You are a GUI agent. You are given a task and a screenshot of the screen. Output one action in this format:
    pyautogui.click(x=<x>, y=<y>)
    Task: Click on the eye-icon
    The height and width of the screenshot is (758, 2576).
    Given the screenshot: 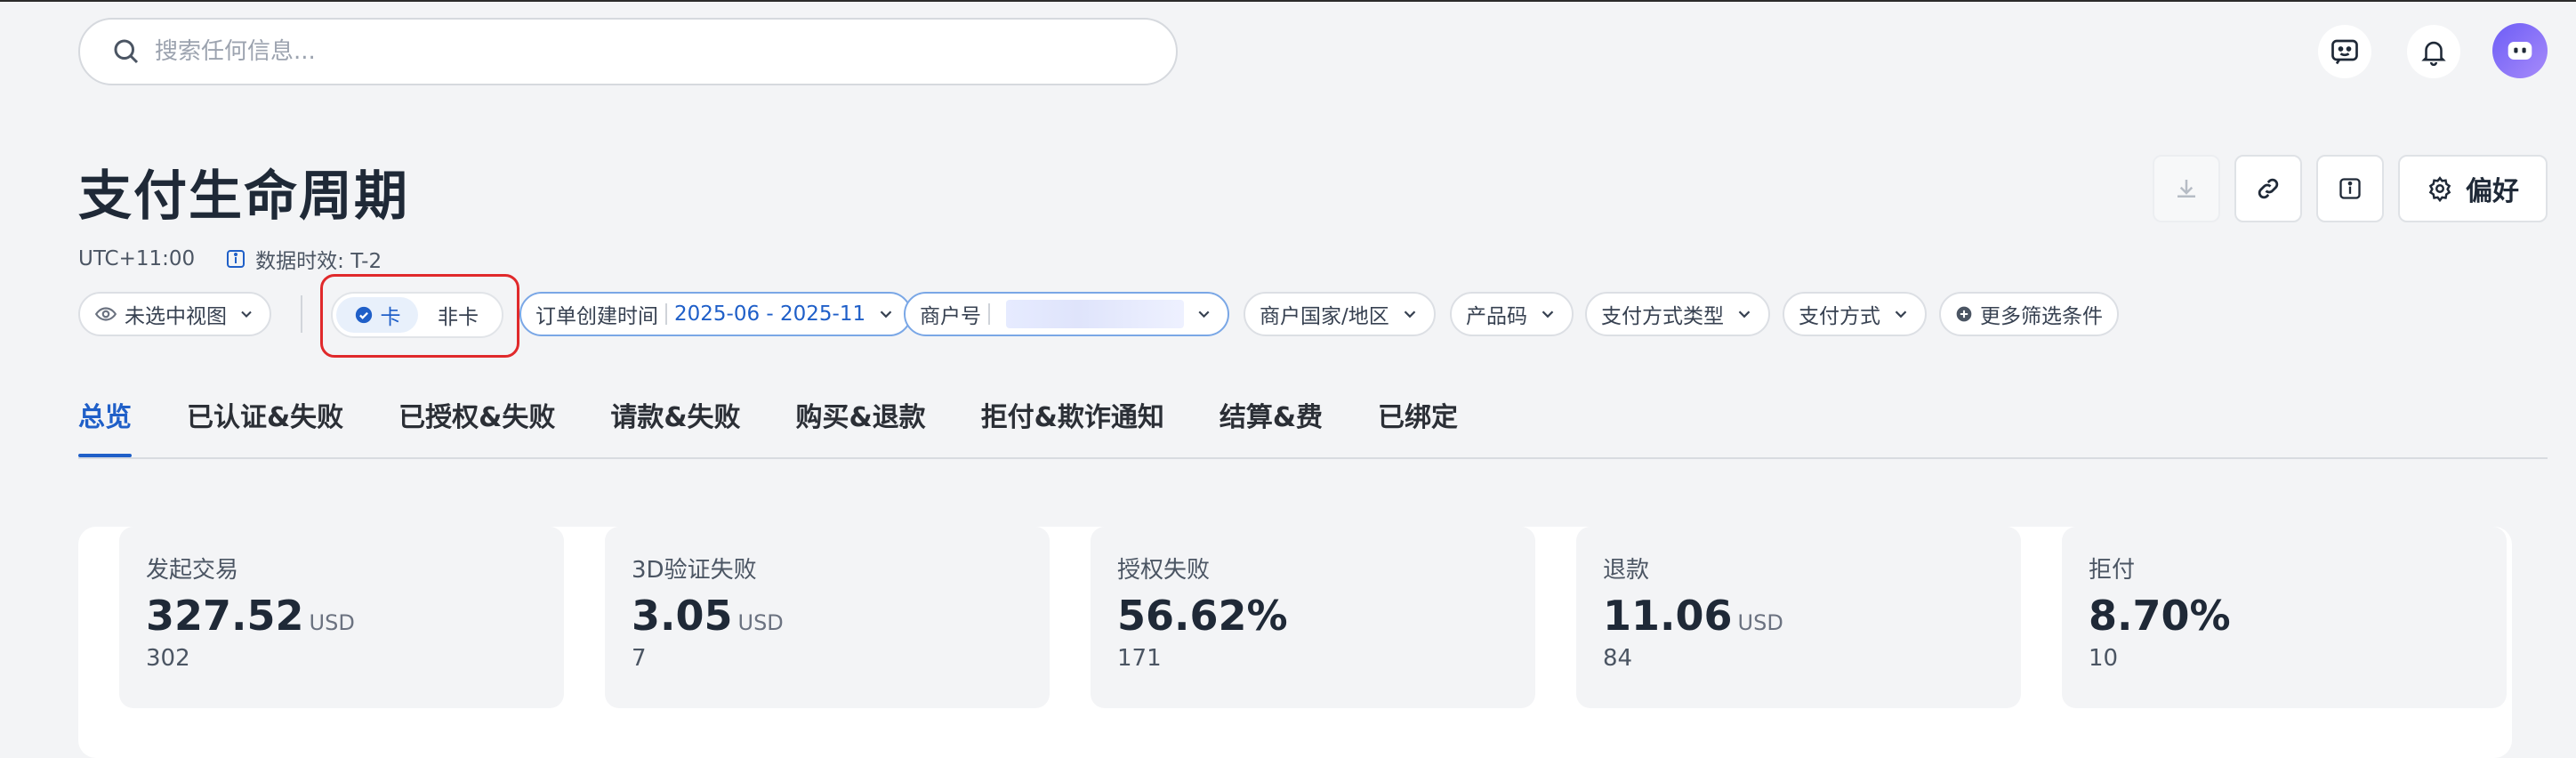 What is the action you would take?
    pyautogui.click(x=105, y=314)
    